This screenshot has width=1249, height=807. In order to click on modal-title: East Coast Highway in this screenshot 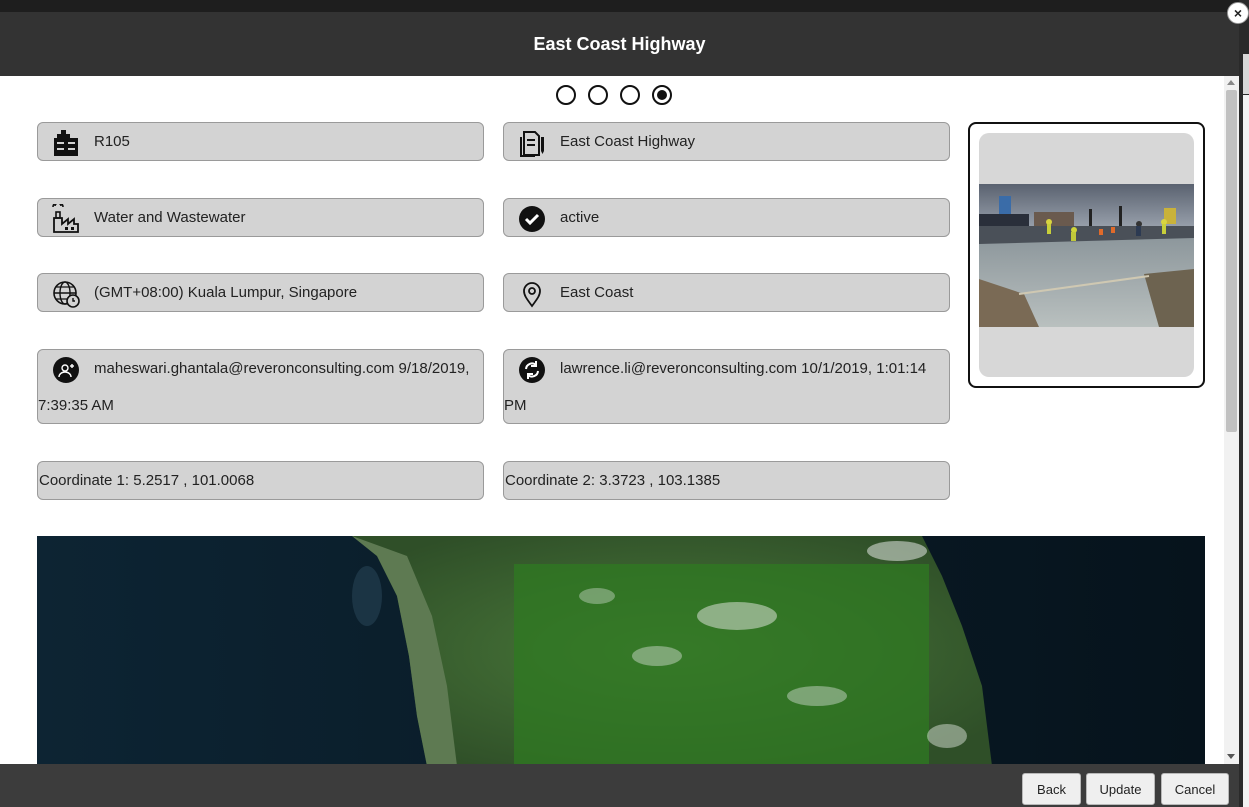, I will do `click(619, 43)`.